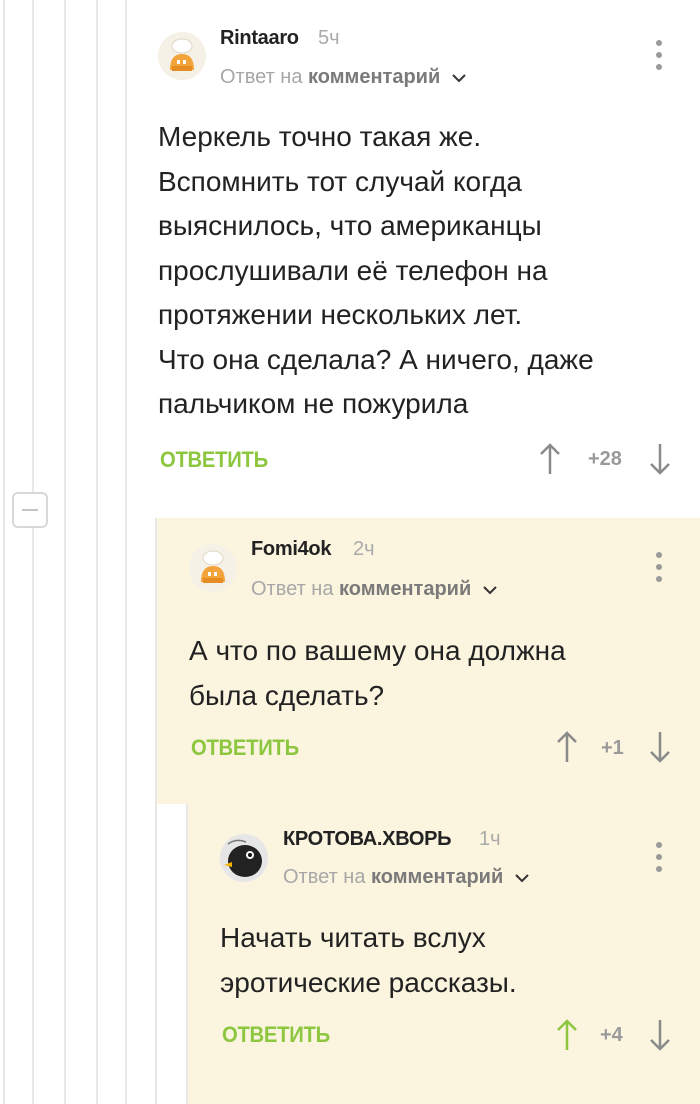 This screenshot has height=1104, width=700. What do you see at coordinates (259, 38) in the screenshot?
I see `comment-author: Rintaaro` at bounding box center [259, 38].